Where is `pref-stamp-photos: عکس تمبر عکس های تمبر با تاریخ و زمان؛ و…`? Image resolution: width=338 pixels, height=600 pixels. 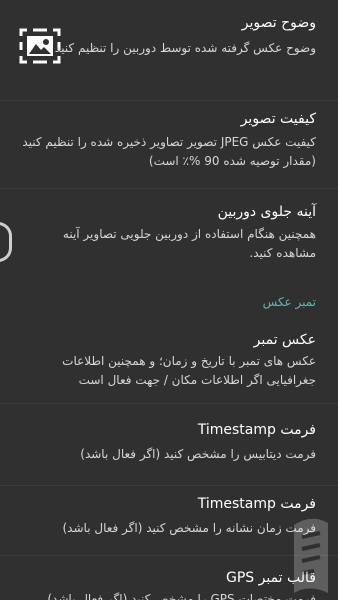
pref-stamp-photos: عکس تمبر عکس های تمبر با تاریخ و زمان؛ و… is located at coordinates (169, 361).